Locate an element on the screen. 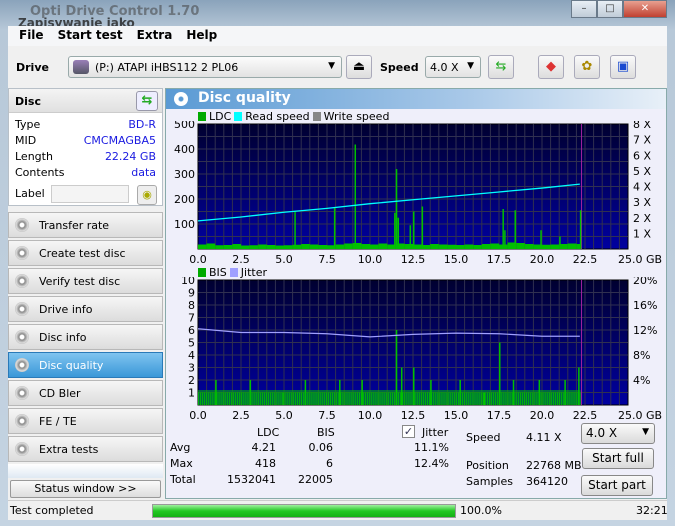 The height and width of the screenshot is (526, 675). test-speed-select: 4.0 X ▼ is located at coordinates (618, 433).